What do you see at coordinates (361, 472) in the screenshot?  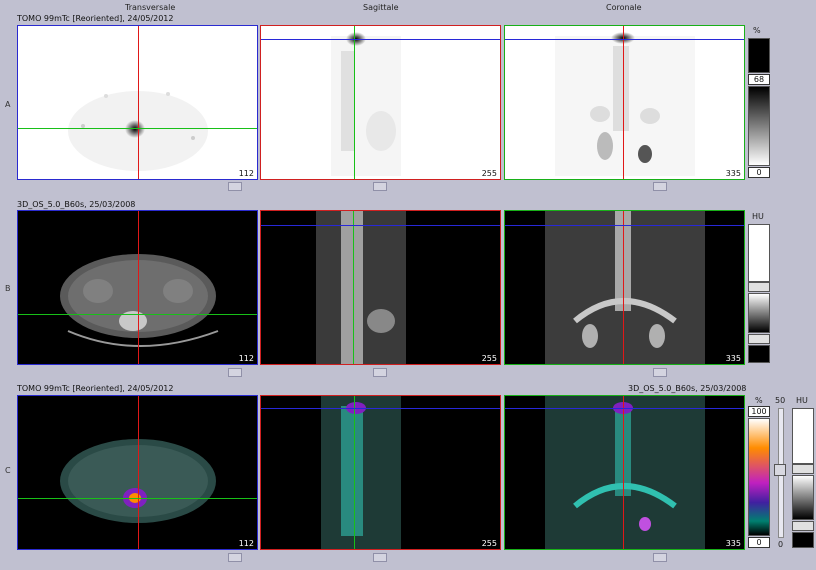 I see `fusion-sagittal-image` at bounding box center [361, 472].